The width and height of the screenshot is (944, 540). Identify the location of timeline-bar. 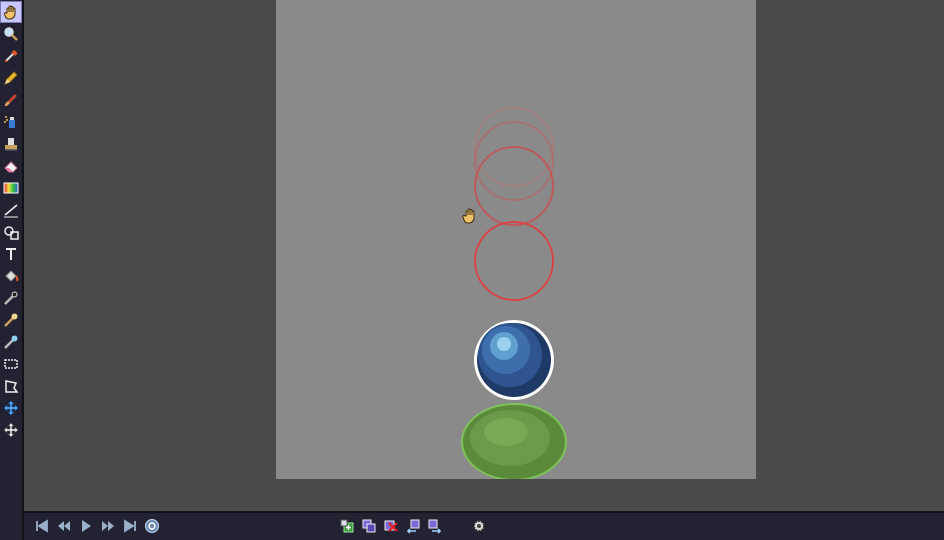
(484, 525).